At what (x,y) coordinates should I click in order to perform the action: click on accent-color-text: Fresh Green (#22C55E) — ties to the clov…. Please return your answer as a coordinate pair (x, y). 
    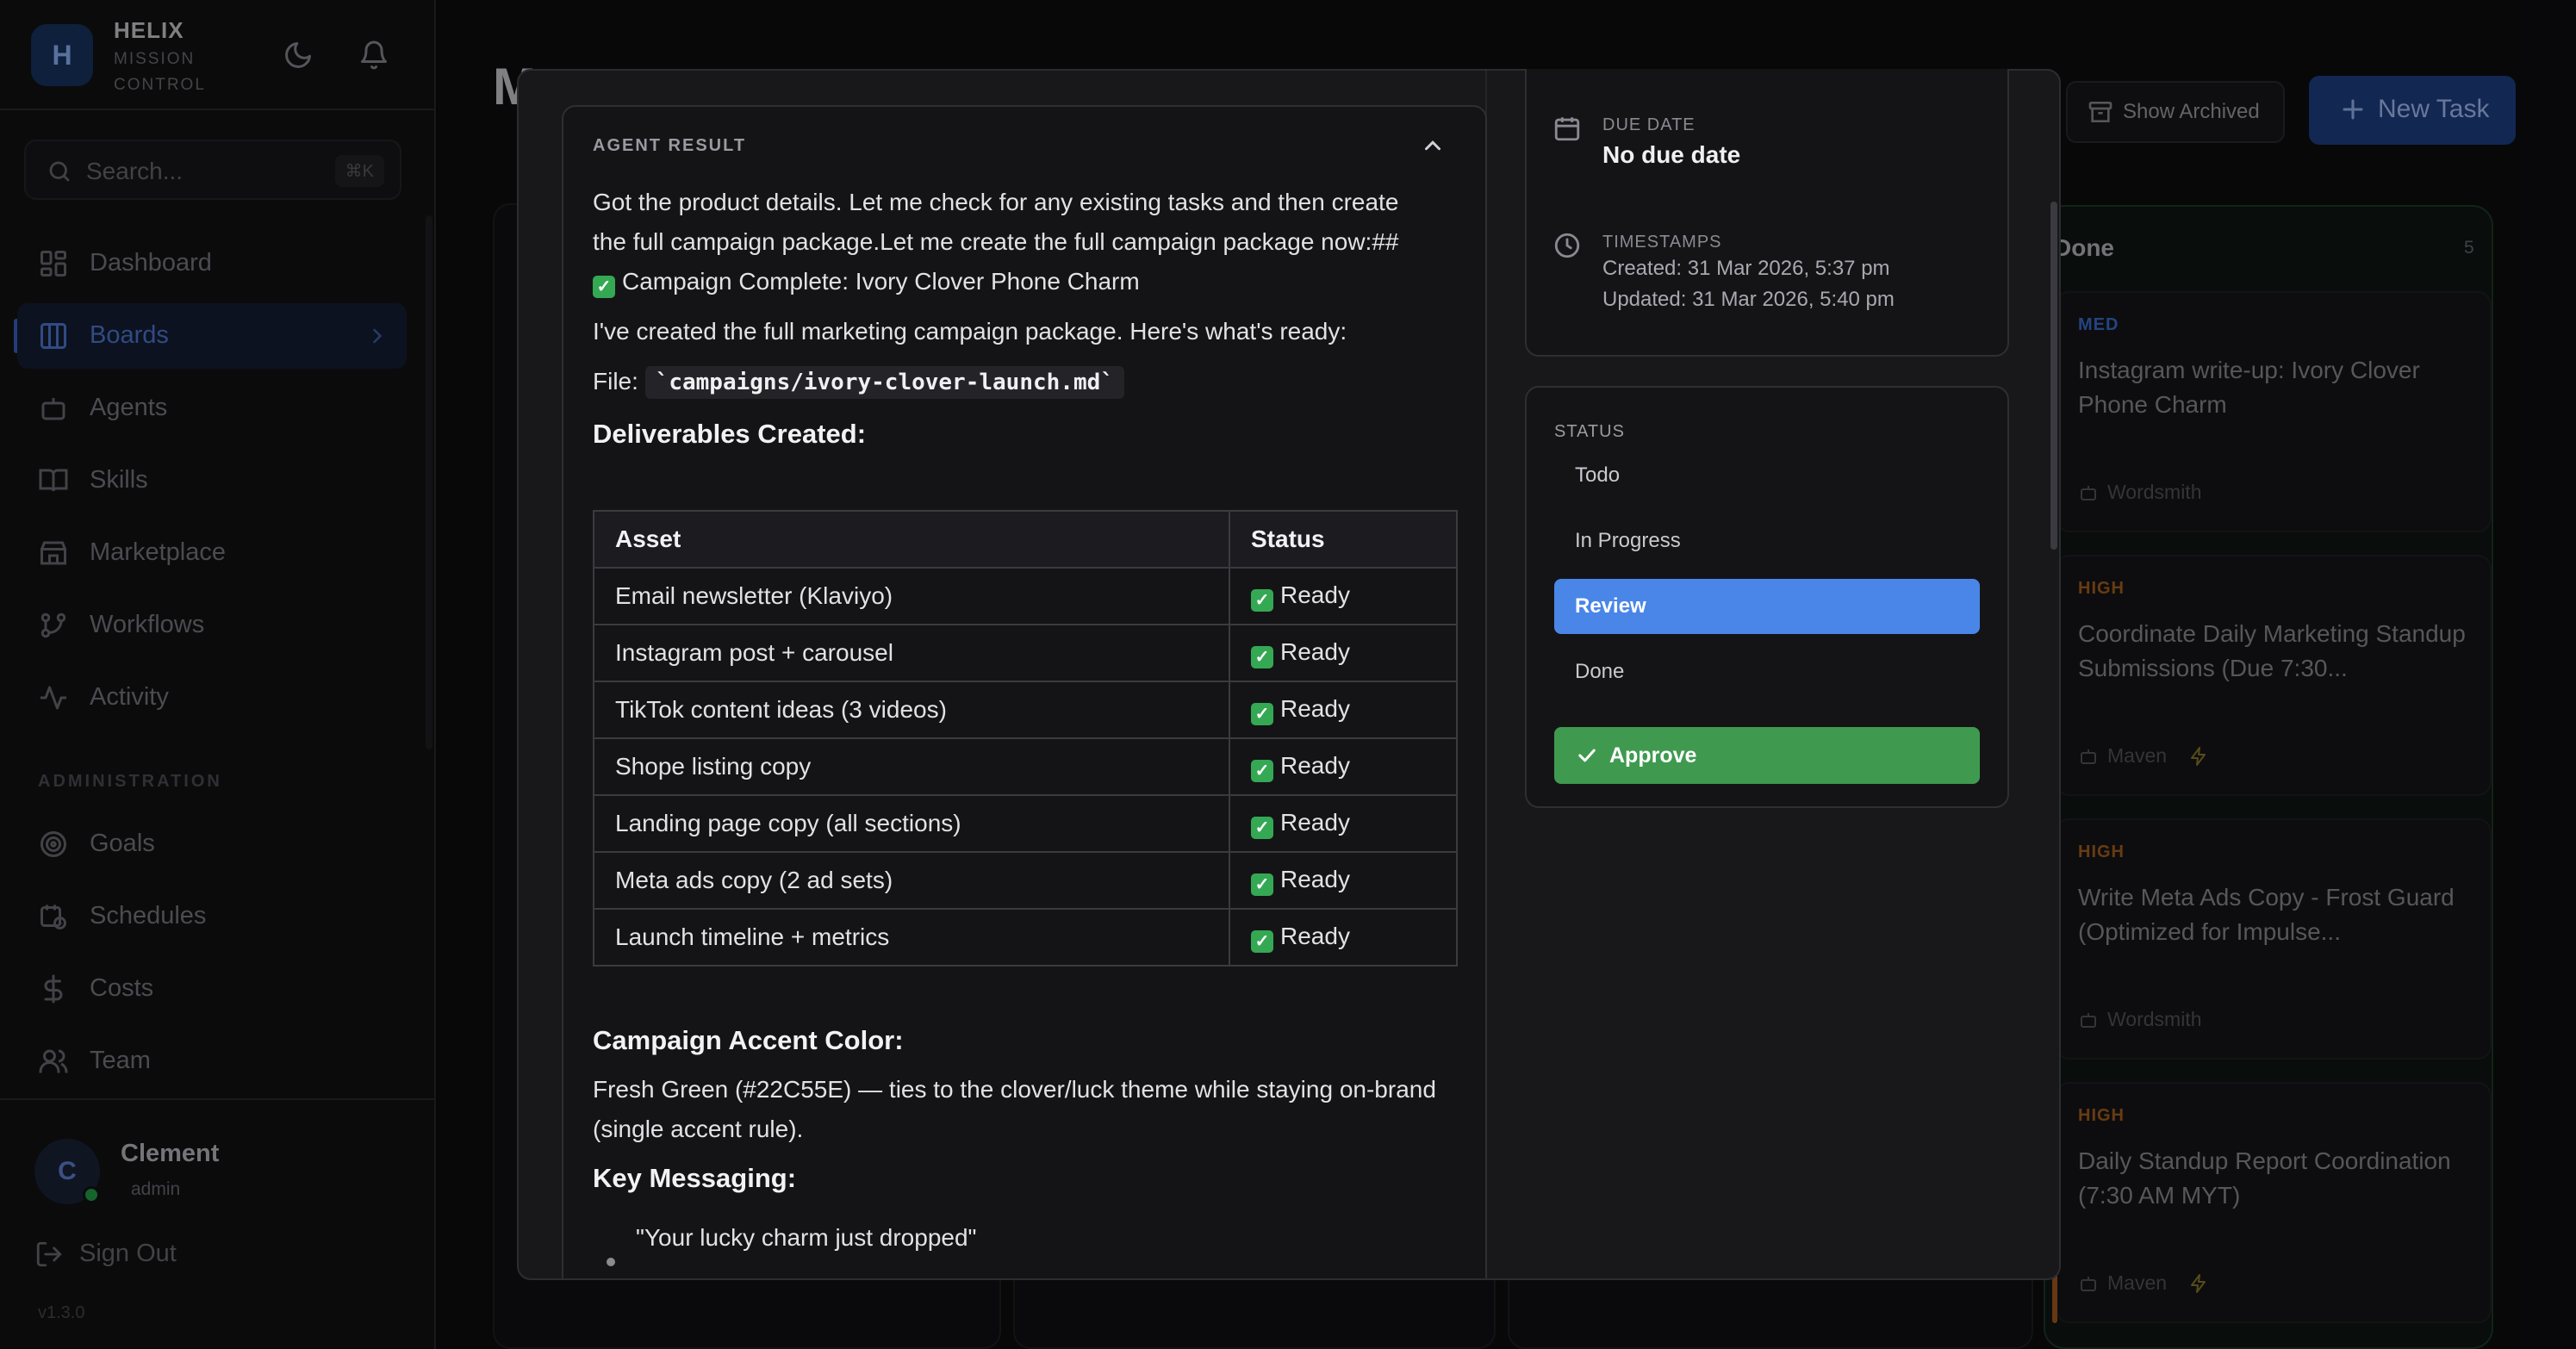
    Looking at the image, I should click on (1015, 1109).